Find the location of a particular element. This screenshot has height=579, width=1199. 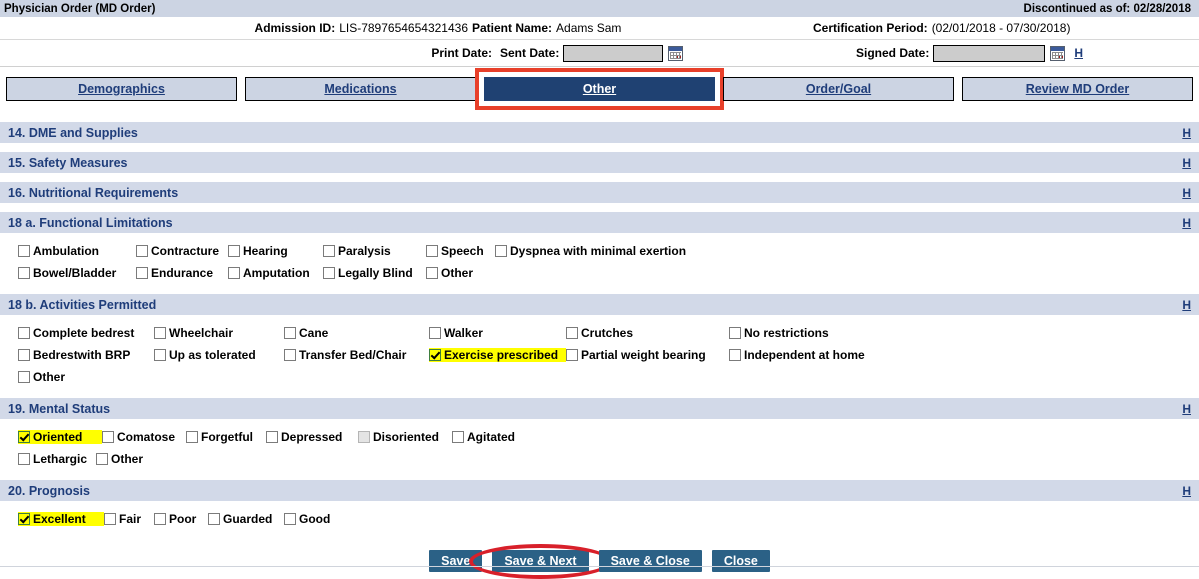

tab-review-md-order: Review MD Order is located at coordinates (1077, 89).